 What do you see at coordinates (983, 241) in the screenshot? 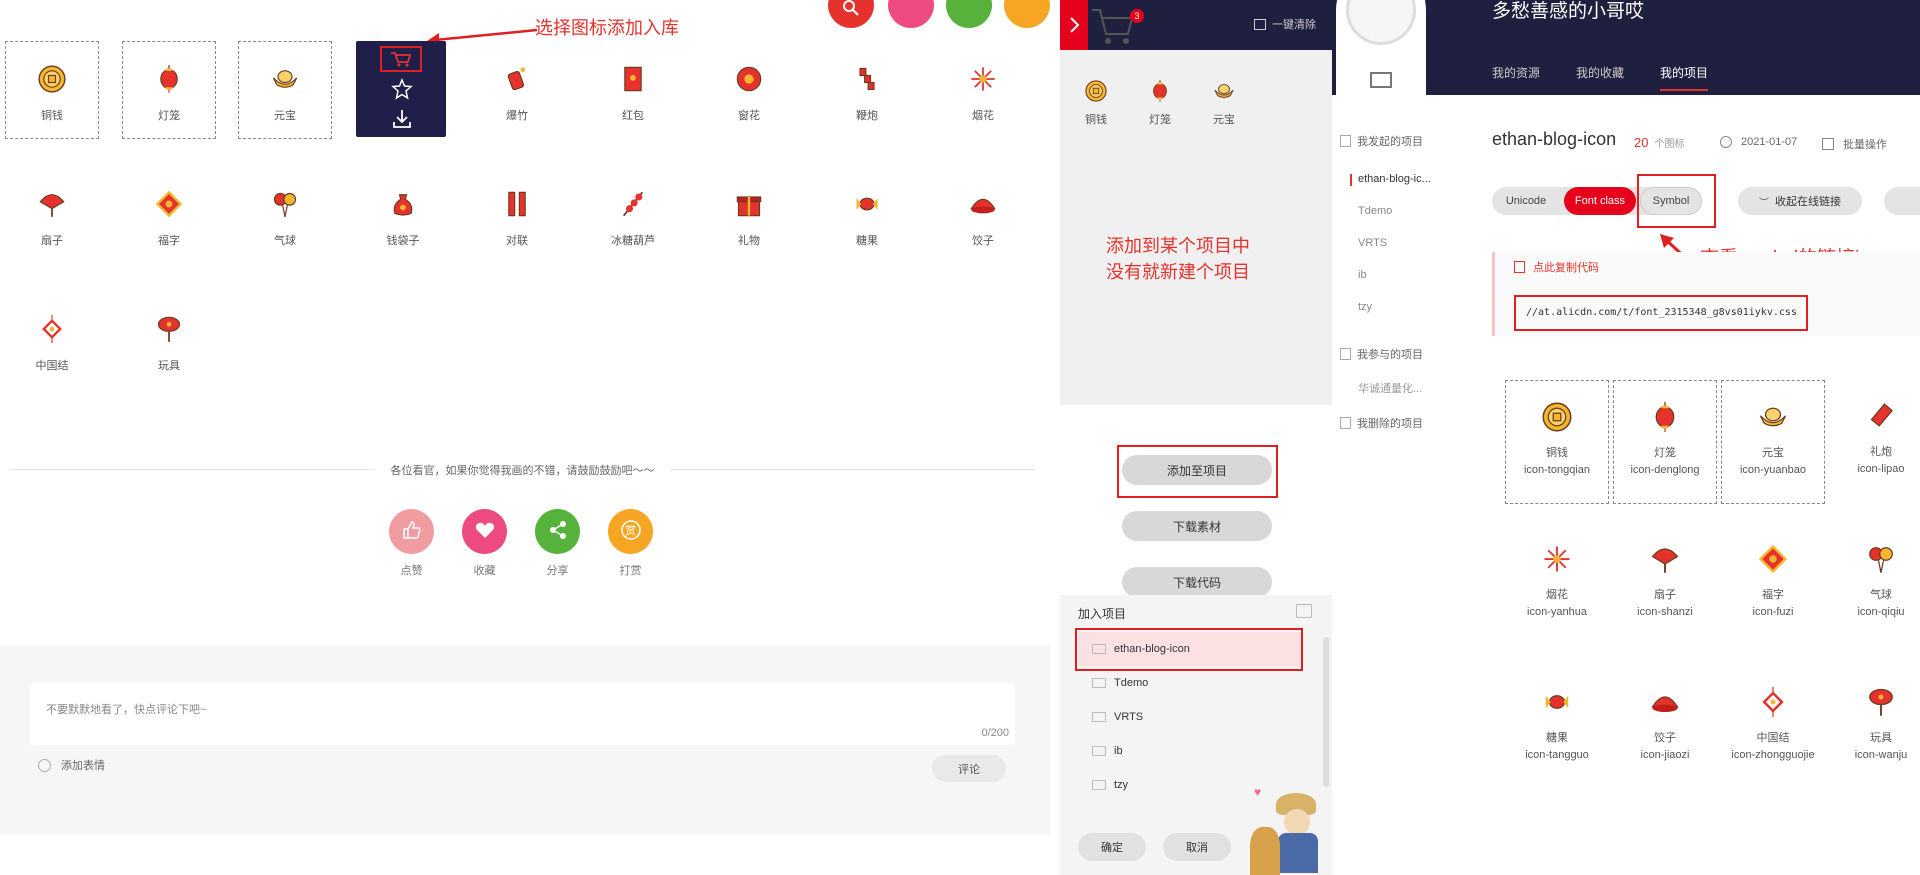
I see `icon-label: 饺子` at bounding box center [983, 241].